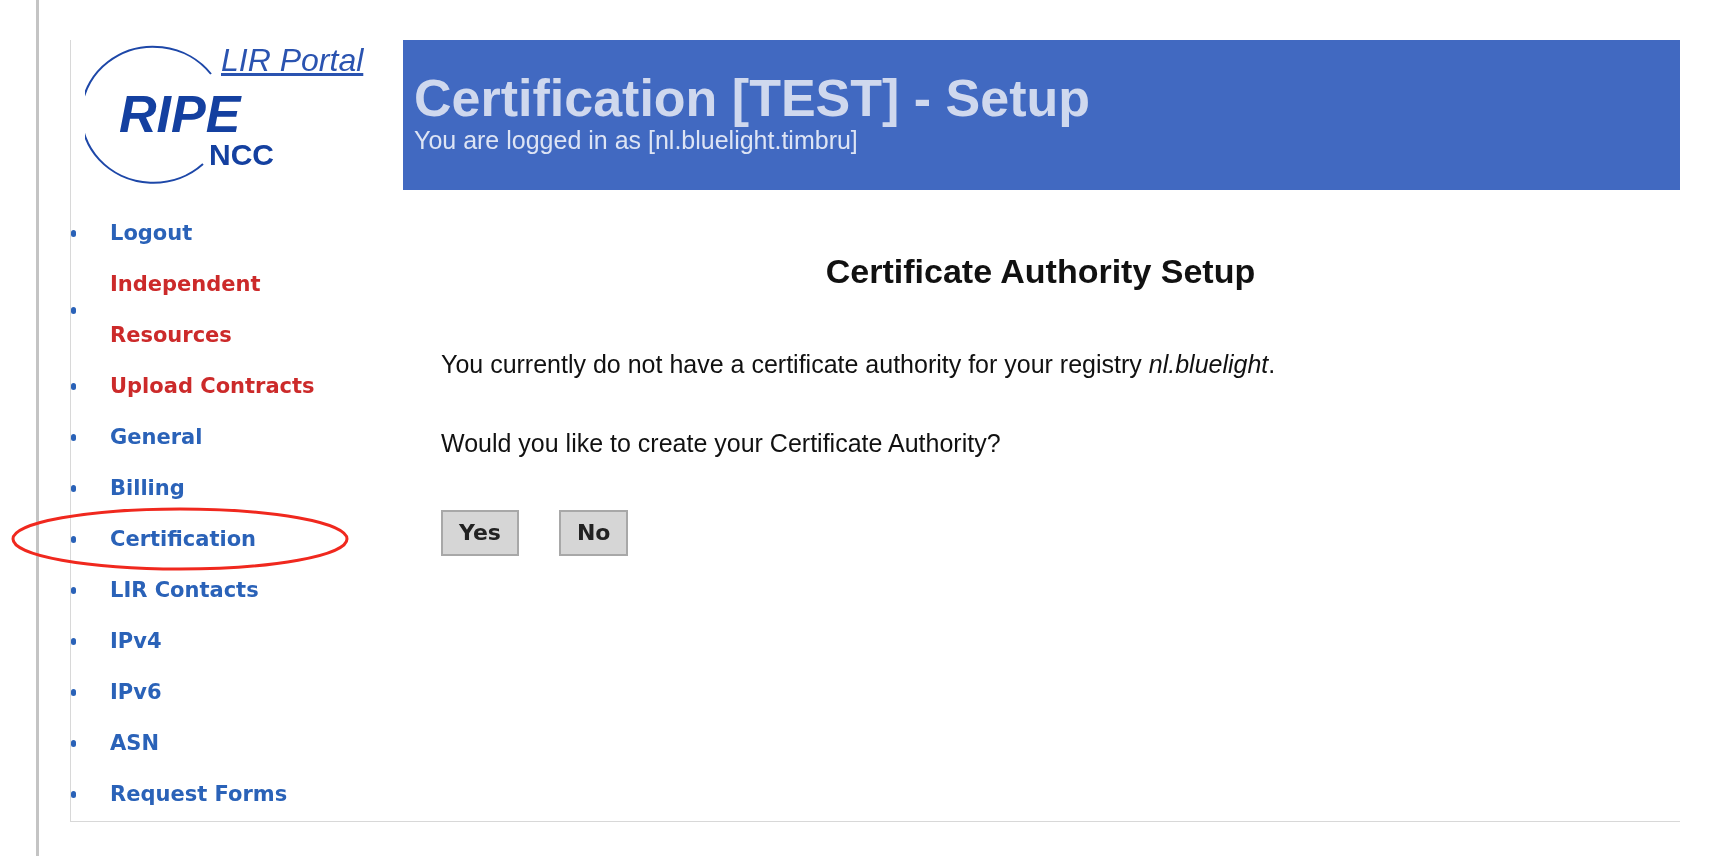 This screenshot has height=856, width=1715. I want to click on nav-link: Upload Contracts, so click(230, 386).